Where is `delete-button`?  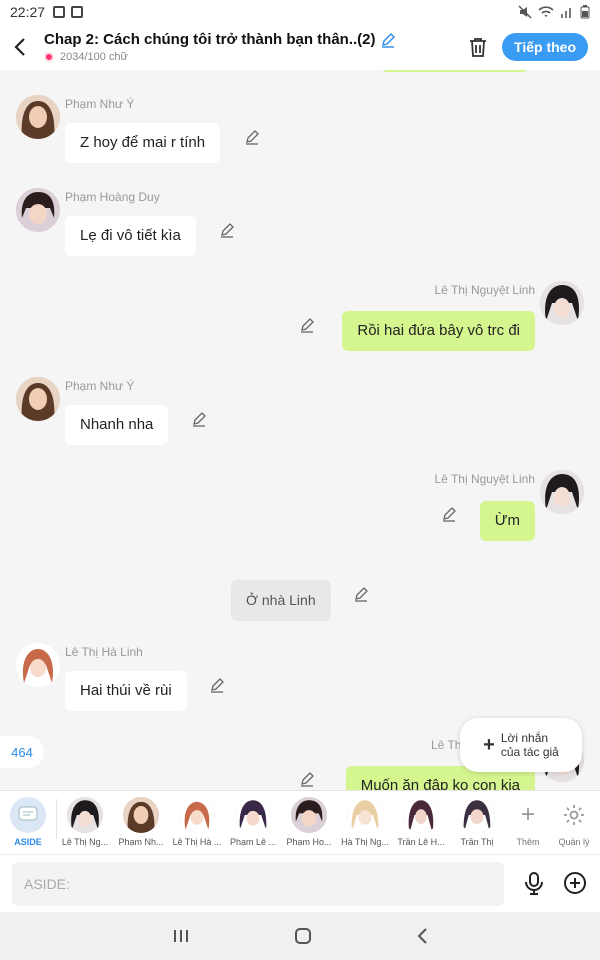 delete-button is located at coordinates (478, 47).